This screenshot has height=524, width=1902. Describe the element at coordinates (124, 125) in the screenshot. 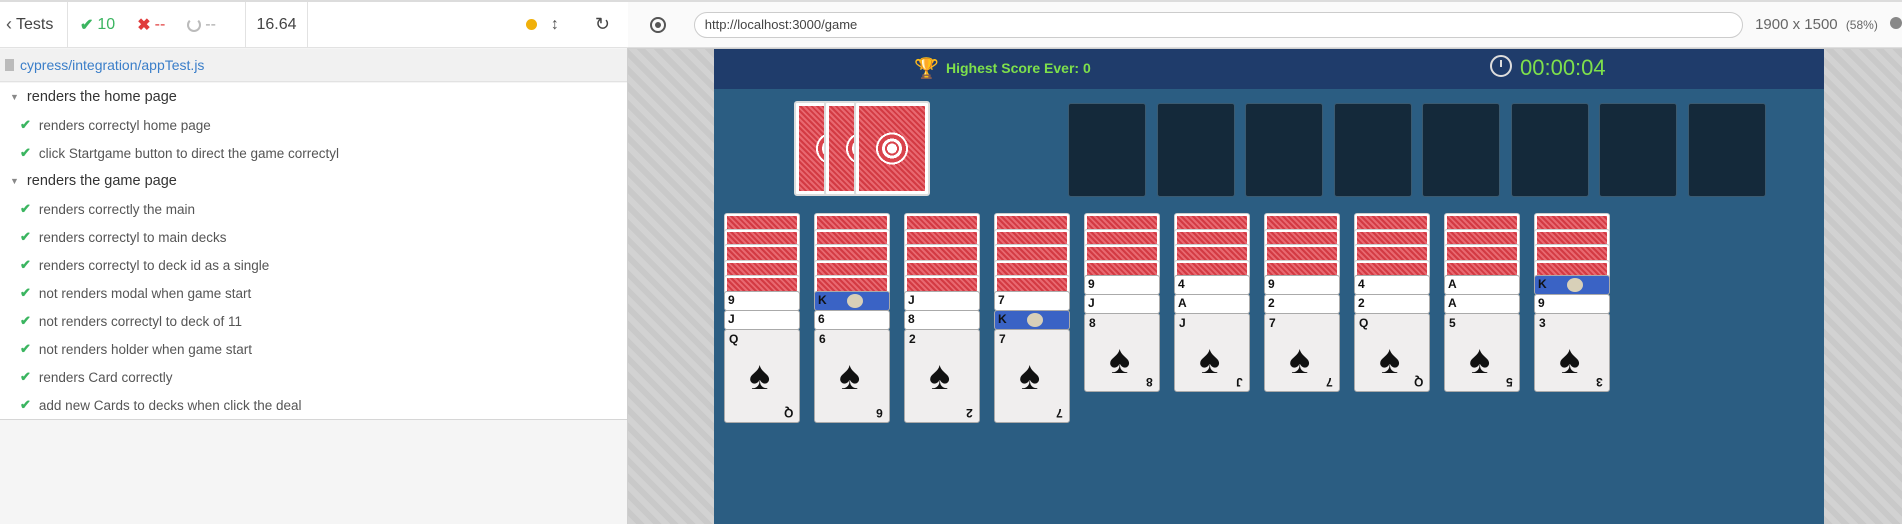

I see `test-label: renders correctyl home page` at that location.